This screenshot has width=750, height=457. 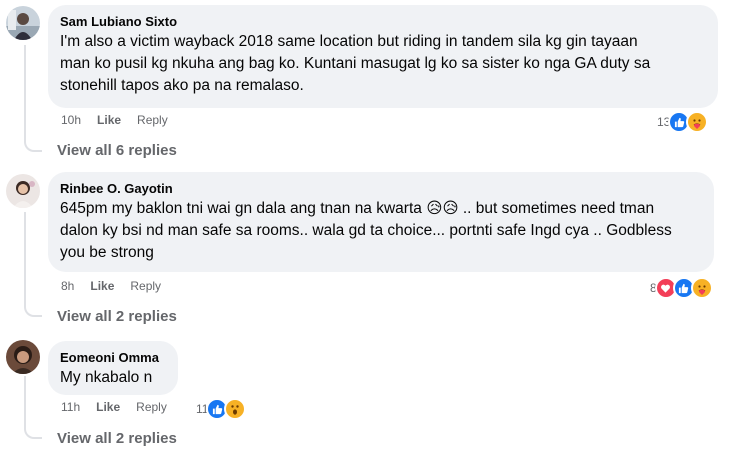 I want to click on comment-text-line: you be strong, so click(x=107, y=252).